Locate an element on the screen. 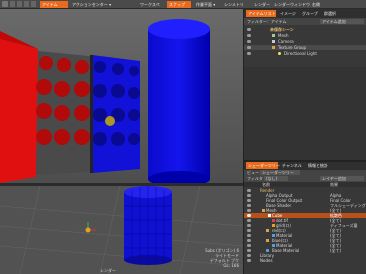  shader-name: Nodes is located at coordinates (266, 260).